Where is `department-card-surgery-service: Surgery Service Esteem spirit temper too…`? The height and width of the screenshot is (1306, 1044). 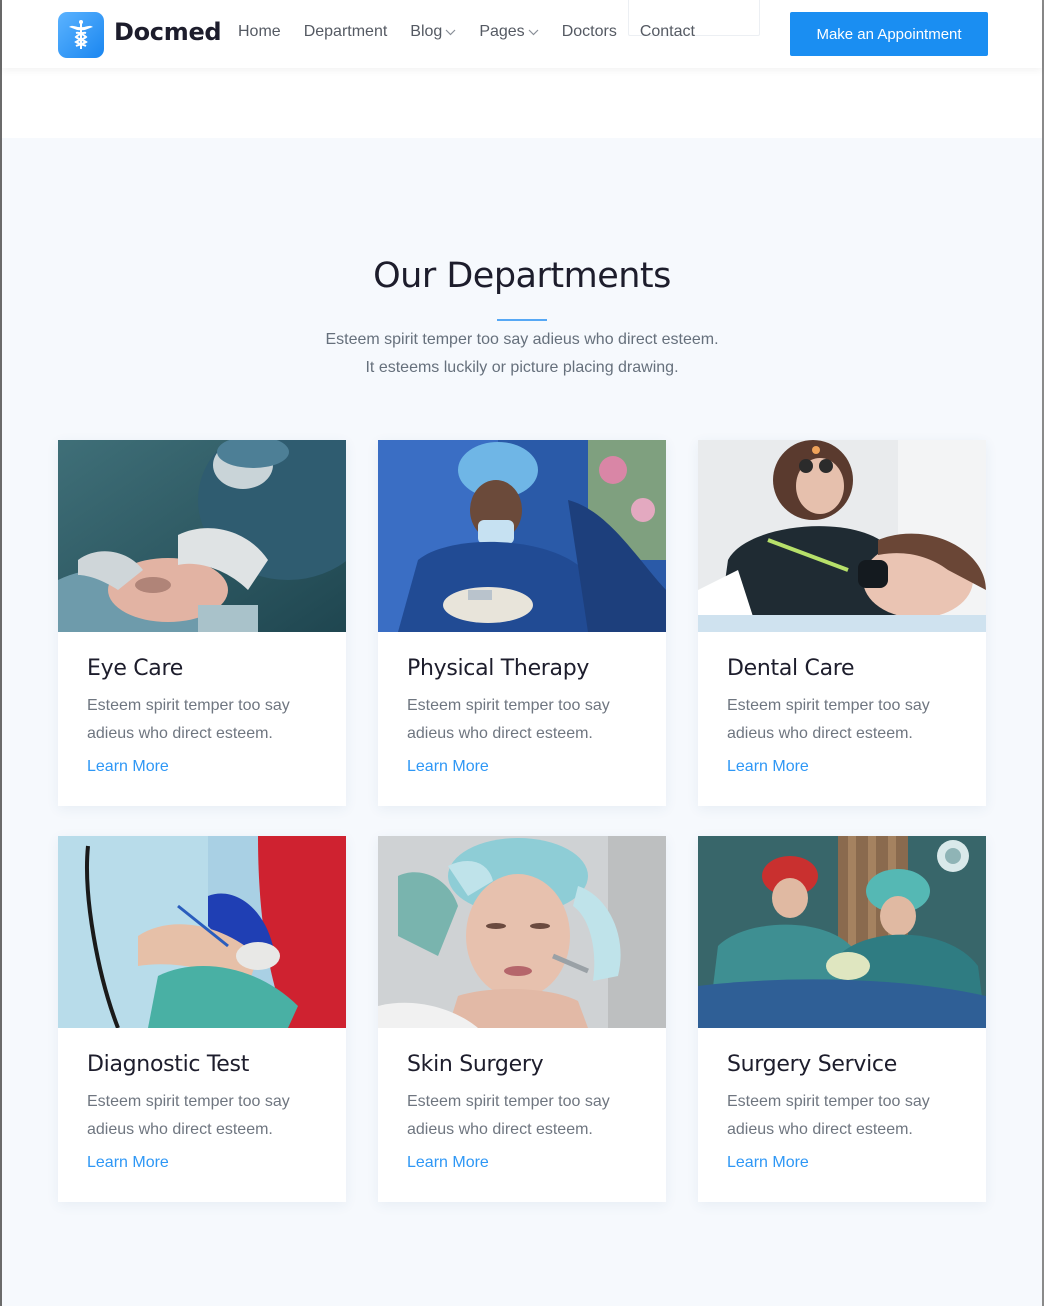
department-card-surgery-service: Surgery Service Esteem spirit temper too… is located at coordinates (842, 1019).